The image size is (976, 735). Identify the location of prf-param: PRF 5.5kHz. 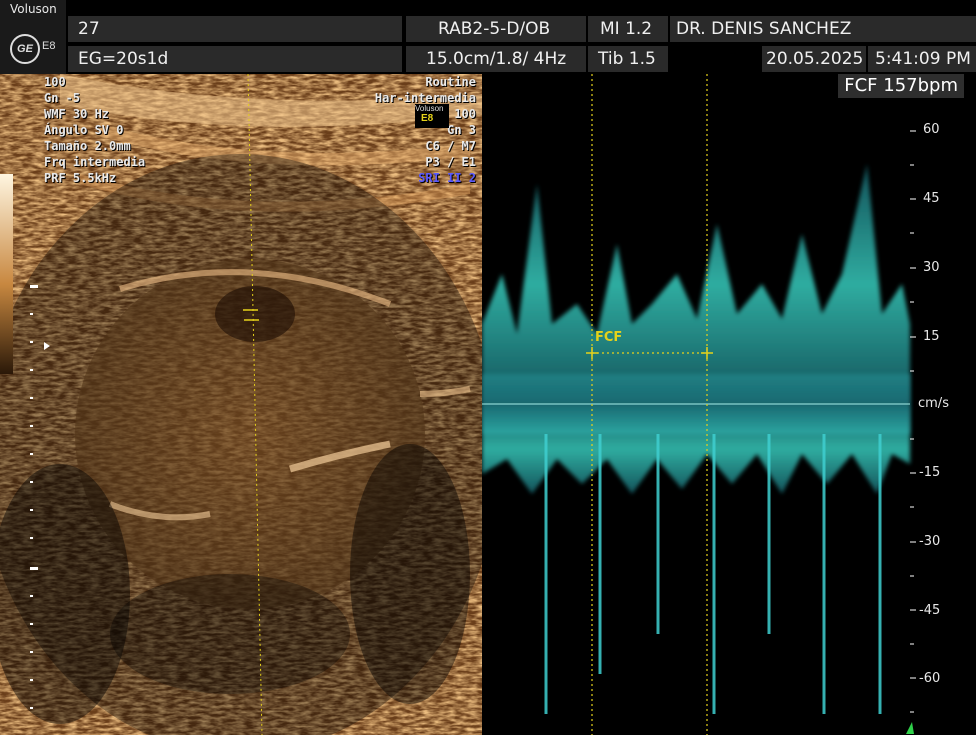
(80, 178).